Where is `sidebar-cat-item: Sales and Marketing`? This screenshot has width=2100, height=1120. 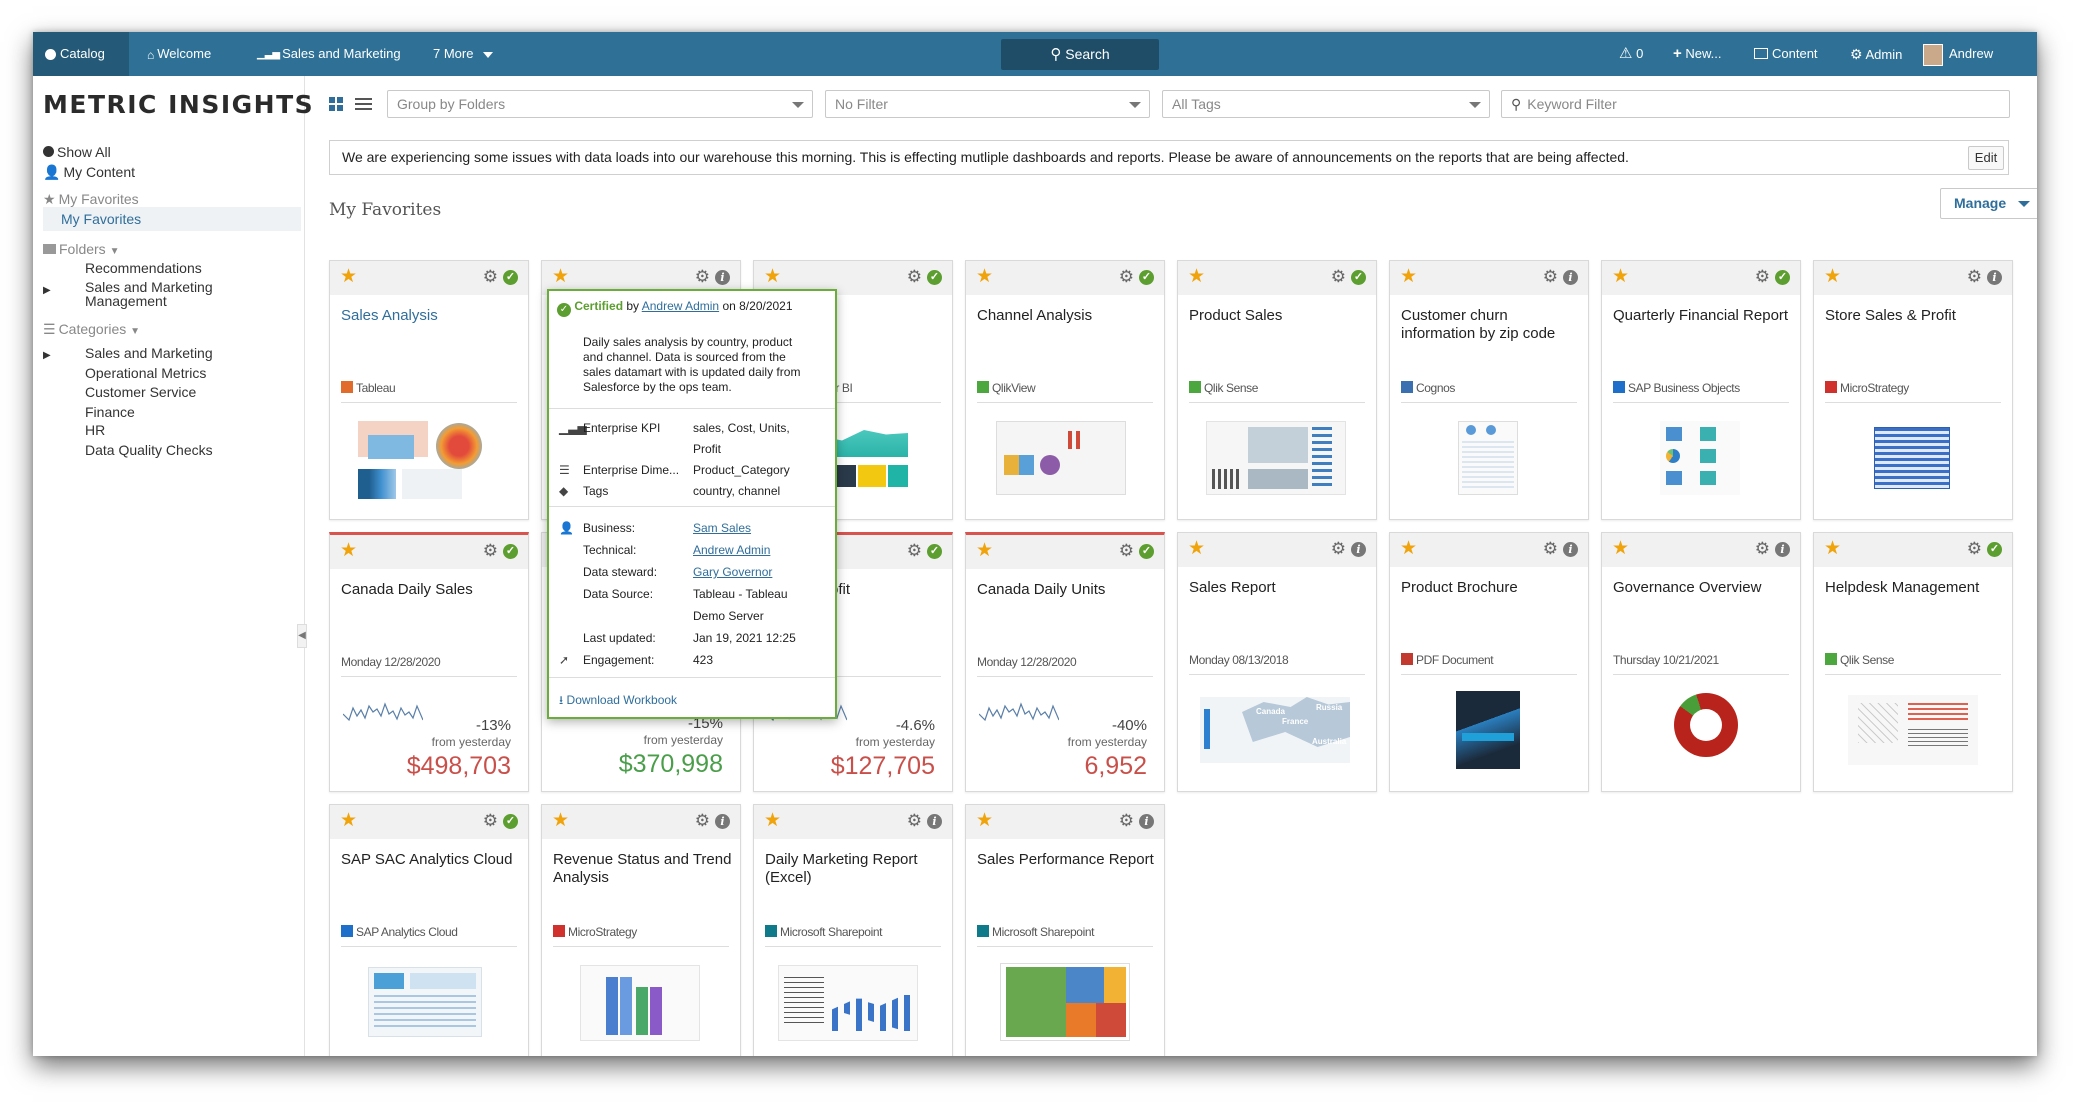 sidebar-cat-item: Sales and Marketing is located at coordinates (149, 353).